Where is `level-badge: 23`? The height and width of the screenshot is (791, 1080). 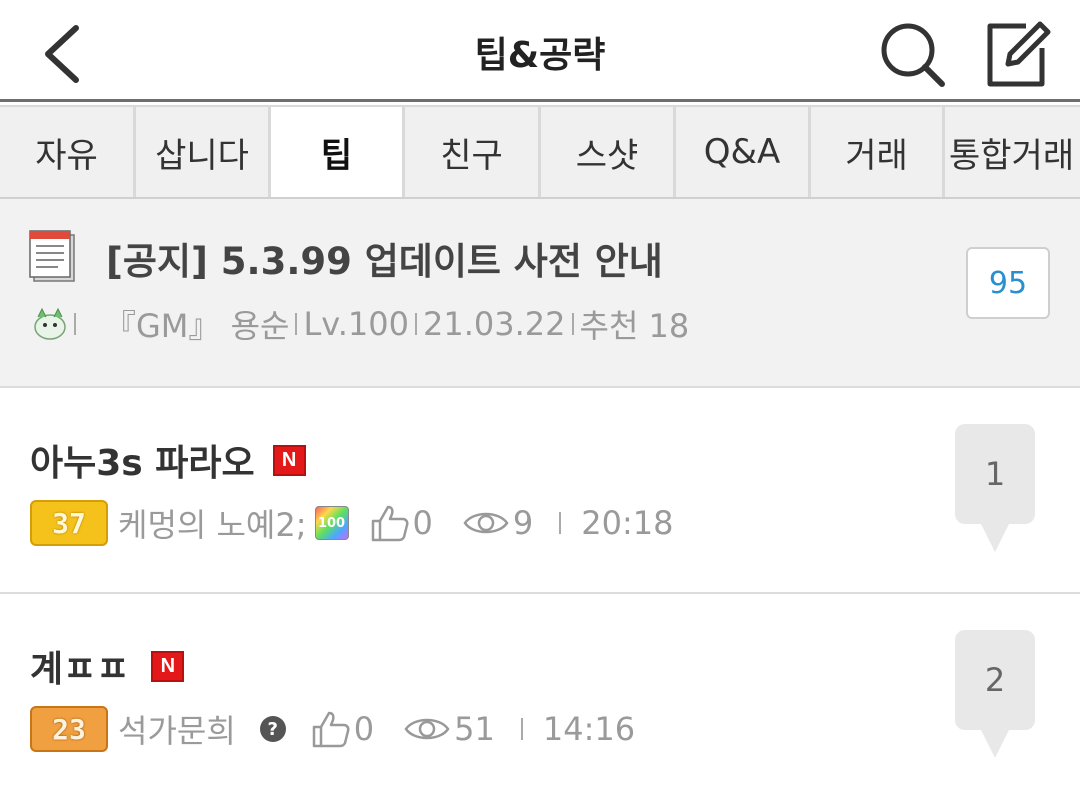
level-badge: 23 is located at coordinates (69, 729).